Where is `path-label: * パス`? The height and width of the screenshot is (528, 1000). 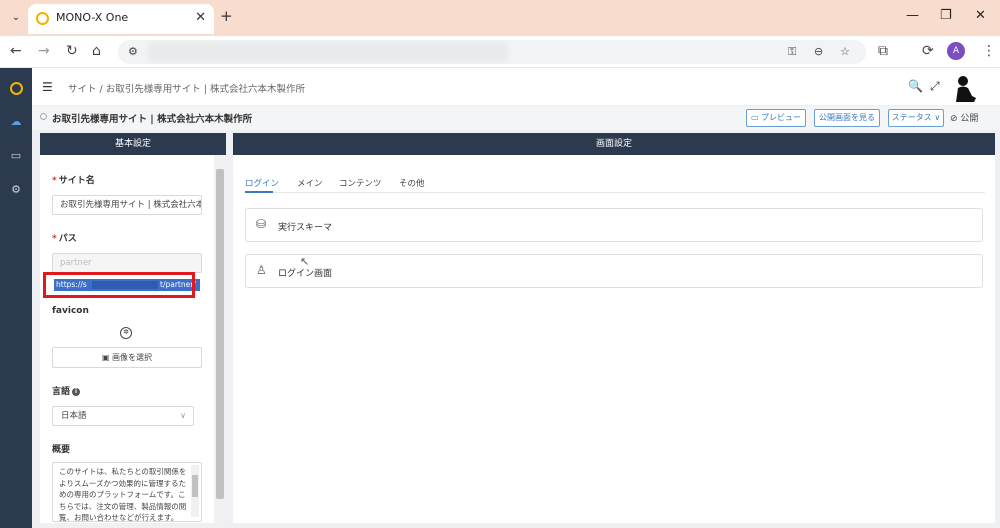 path-label: * パス is located at coordinates (64, 239).